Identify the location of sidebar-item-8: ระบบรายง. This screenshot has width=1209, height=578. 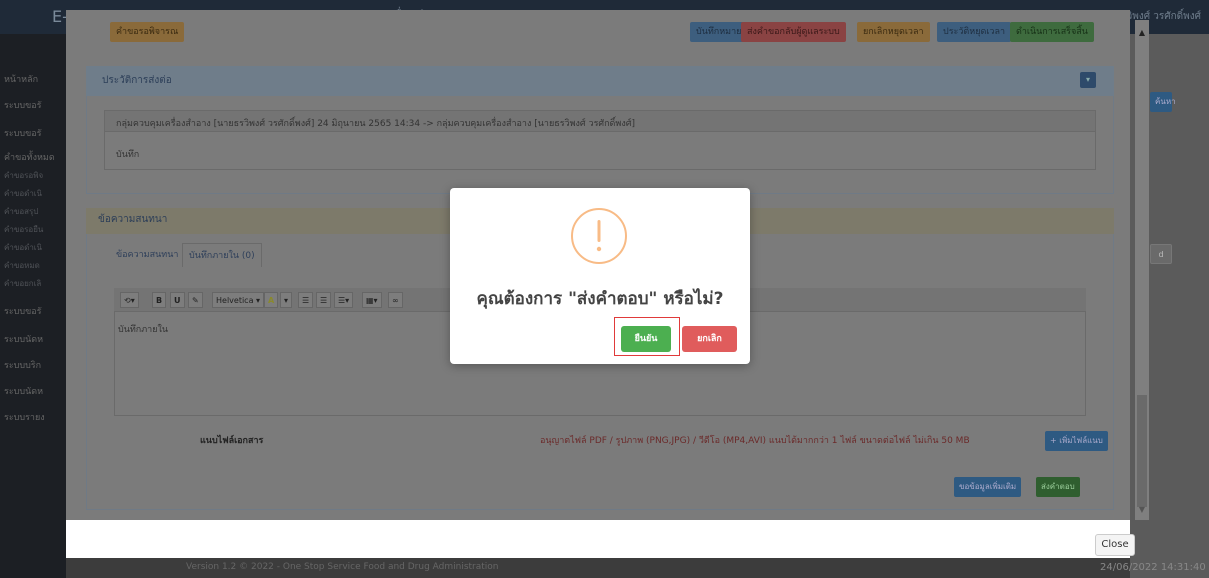
(33, 418).